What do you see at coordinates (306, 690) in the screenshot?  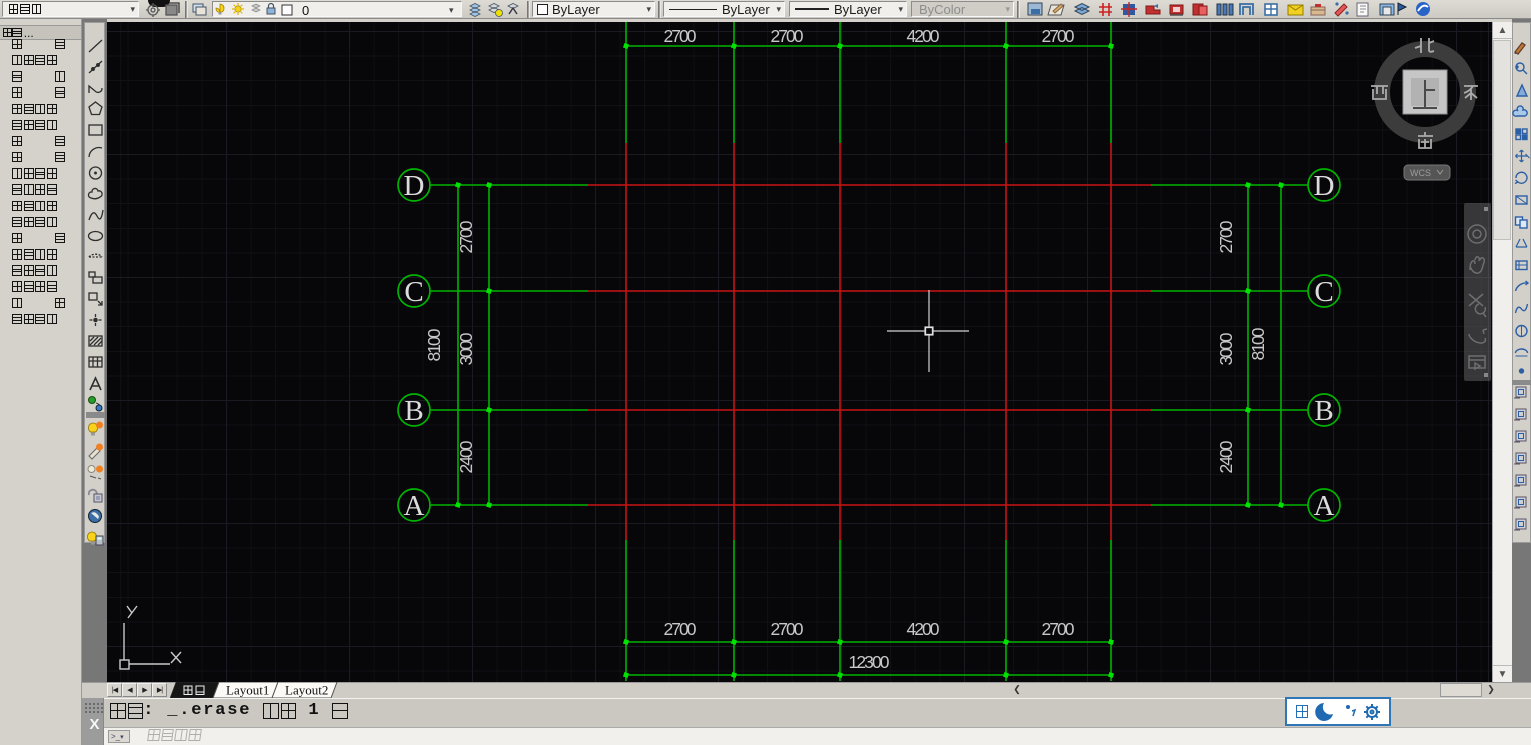 I see `svg-text: Layout2` at bounding box center [306, 690].